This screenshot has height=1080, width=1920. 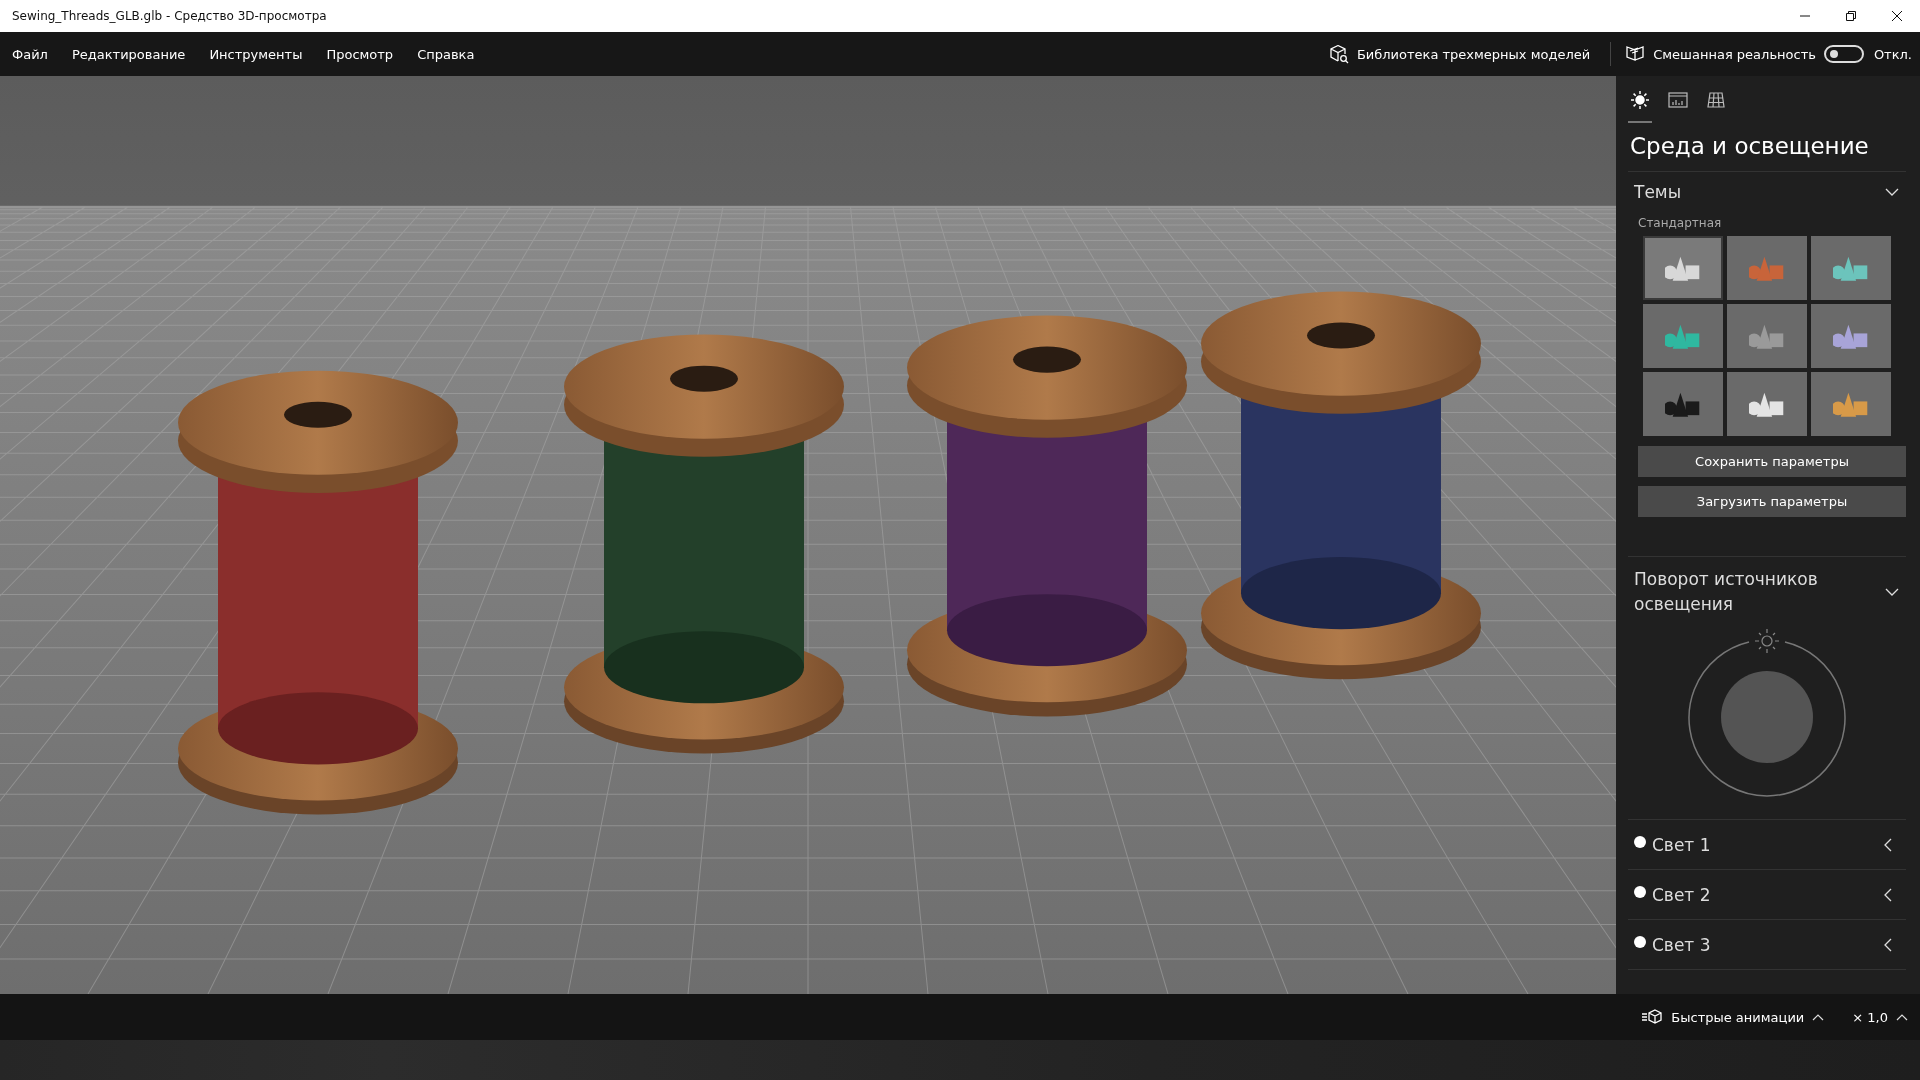 What do you see at coordinates (1892, 54) in the screenshot?
I see `toggle-state-label: Откл.` at bounding box center [1892, 54].